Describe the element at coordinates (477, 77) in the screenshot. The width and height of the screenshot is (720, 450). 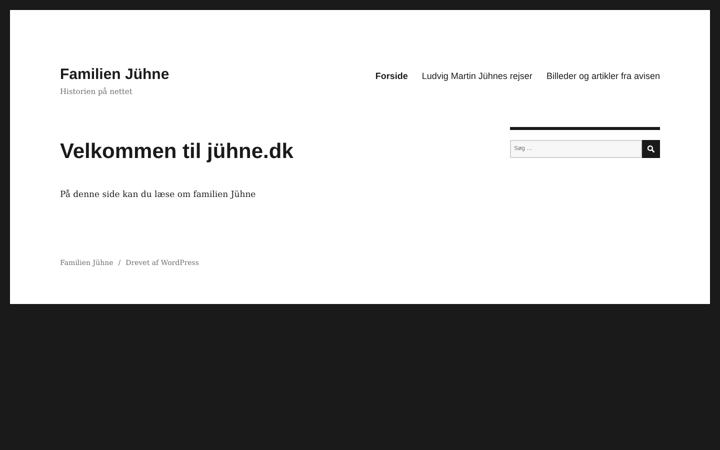
I see `nav-link: Ludvig Martin Jühnes rejser` at that location.